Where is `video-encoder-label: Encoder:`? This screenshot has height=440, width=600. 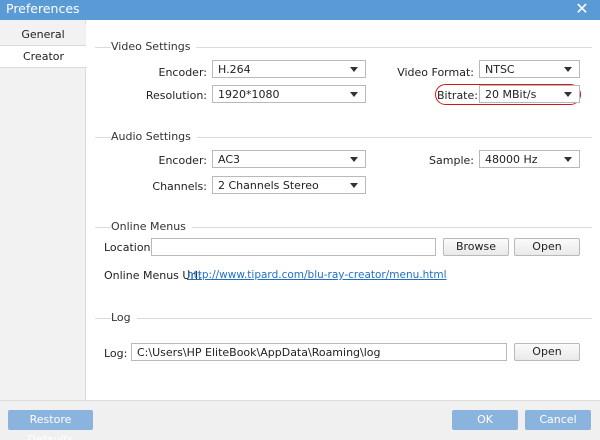
video-encoder-label: Encoder: is located at coordinates (183, 72).